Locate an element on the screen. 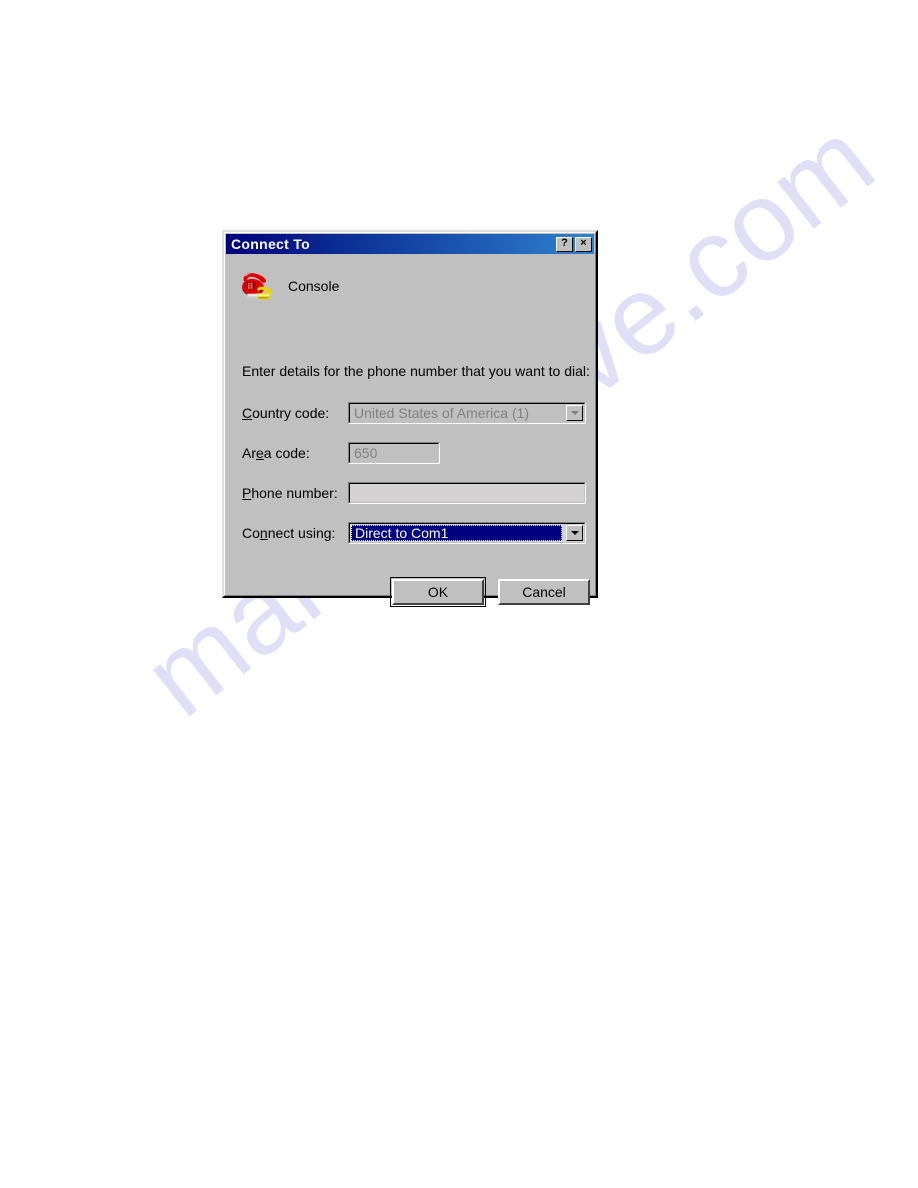 Image resolution: width=918 pixels, height=1188 pixels. phone-number-row: Phone number: is located at coordinates (414, 493).